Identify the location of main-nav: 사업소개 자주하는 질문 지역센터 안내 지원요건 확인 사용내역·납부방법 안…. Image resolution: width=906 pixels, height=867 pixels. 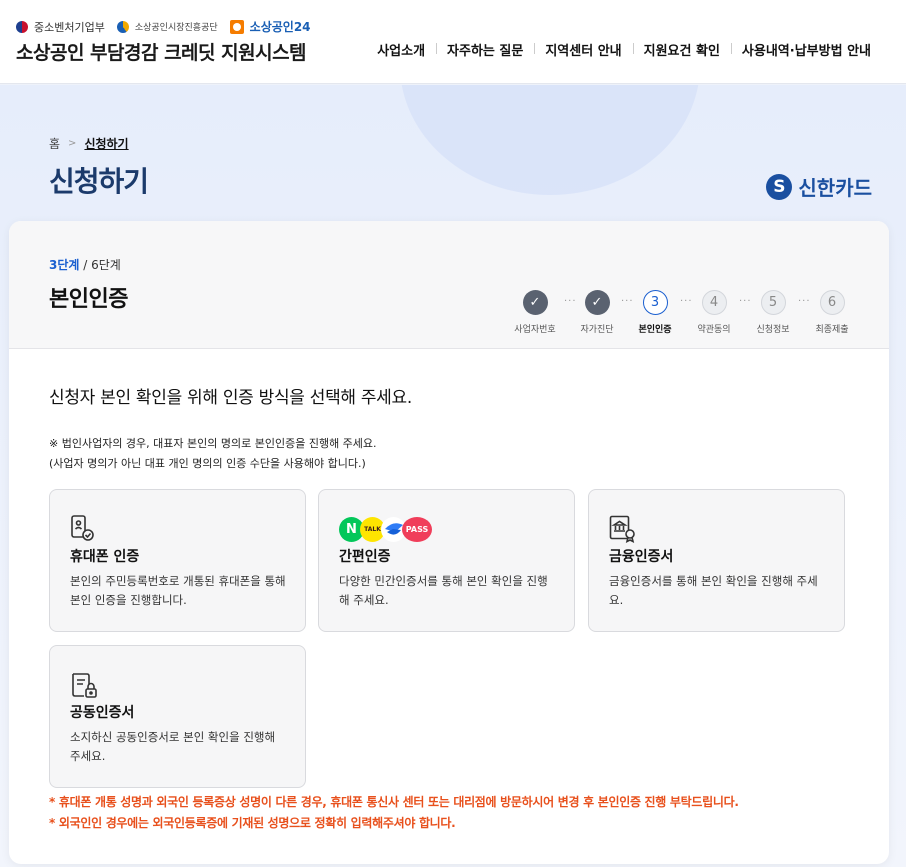
(624, 49).